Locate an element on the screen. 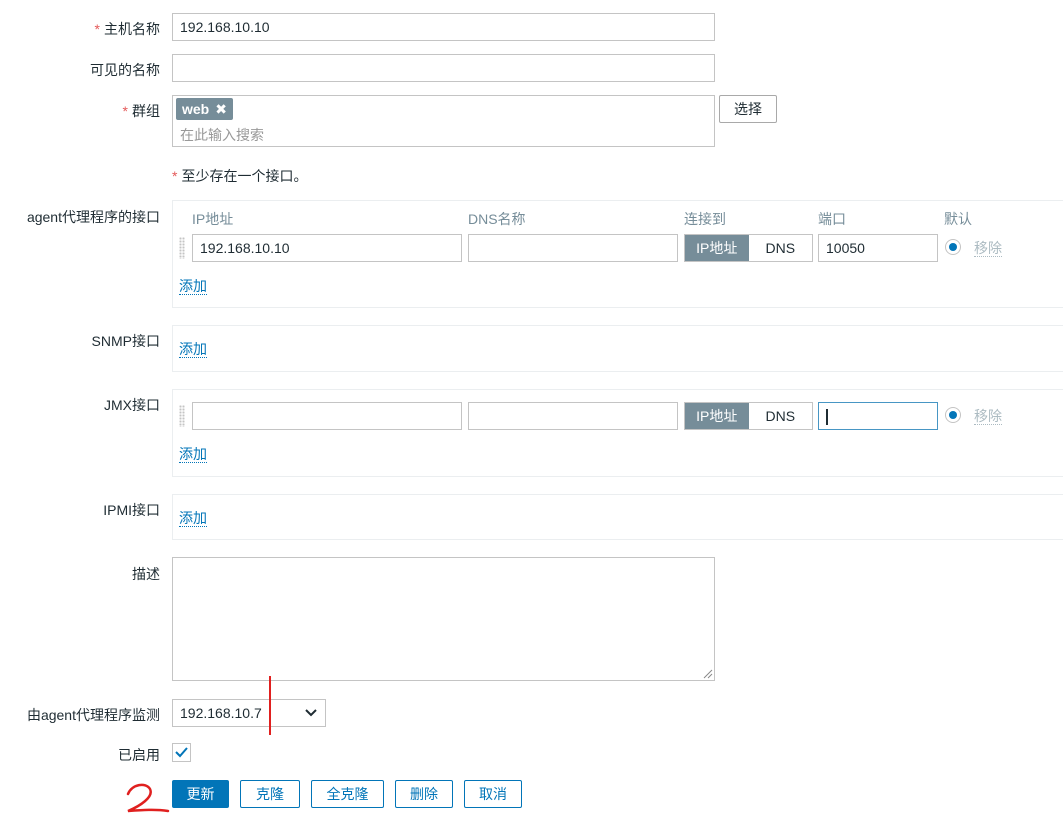  full-clone-button: 全克隆 is located at coordinates (347, 794).